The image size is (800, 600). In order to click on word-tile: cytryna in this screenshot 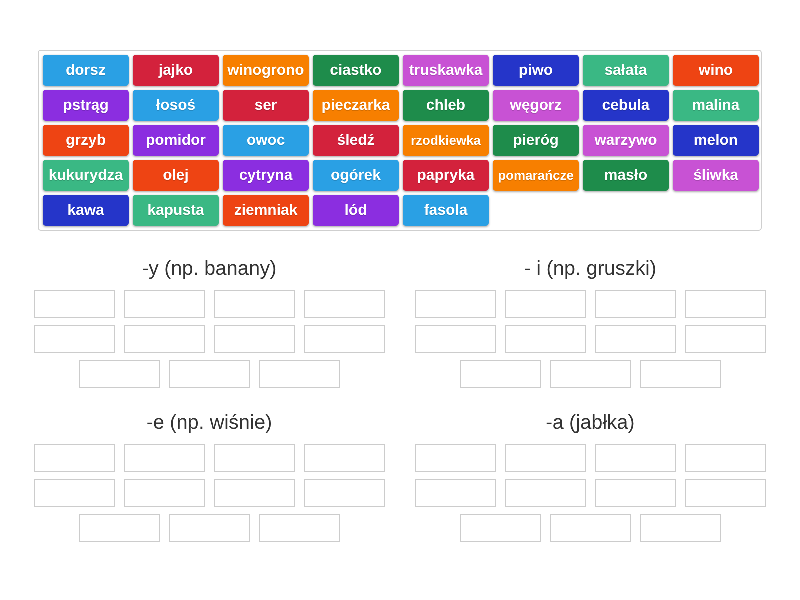, I will do `click(266, 175)`.